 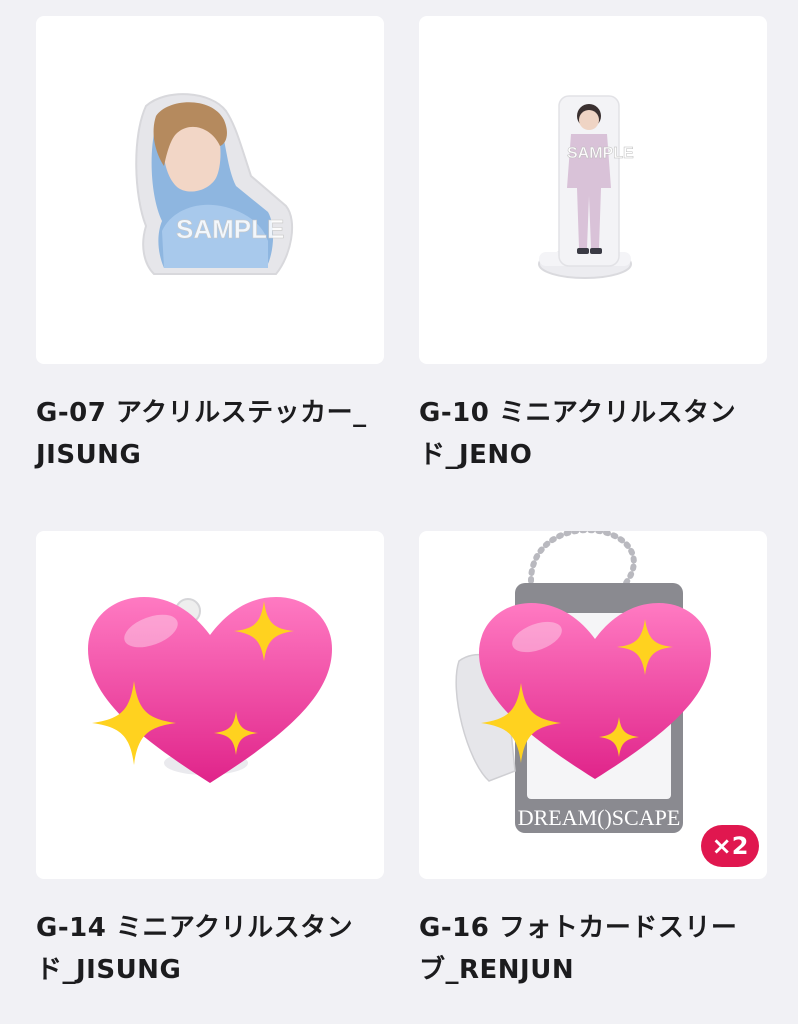 I want to click on product-image, so click(x=210, y=705).